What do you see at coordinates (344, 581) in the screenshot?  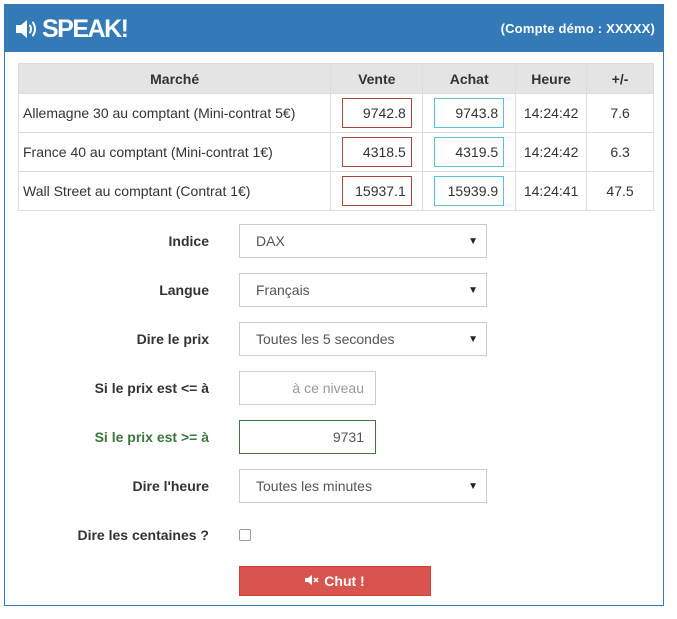 I see `mute-button-label: Chut !` at bounding box center [344, 581].